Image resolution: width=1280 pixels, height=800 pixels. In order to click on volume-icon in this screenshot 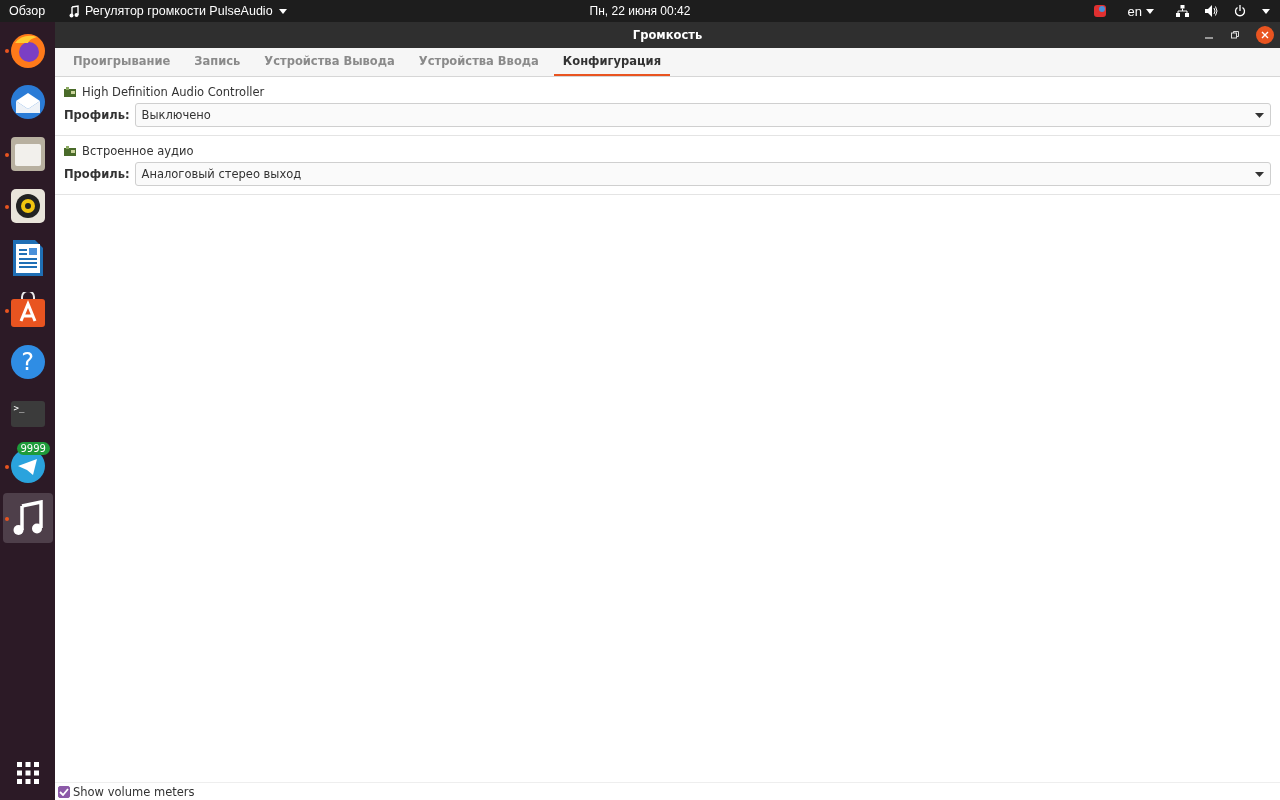, I will do `click(1211, 11)`.